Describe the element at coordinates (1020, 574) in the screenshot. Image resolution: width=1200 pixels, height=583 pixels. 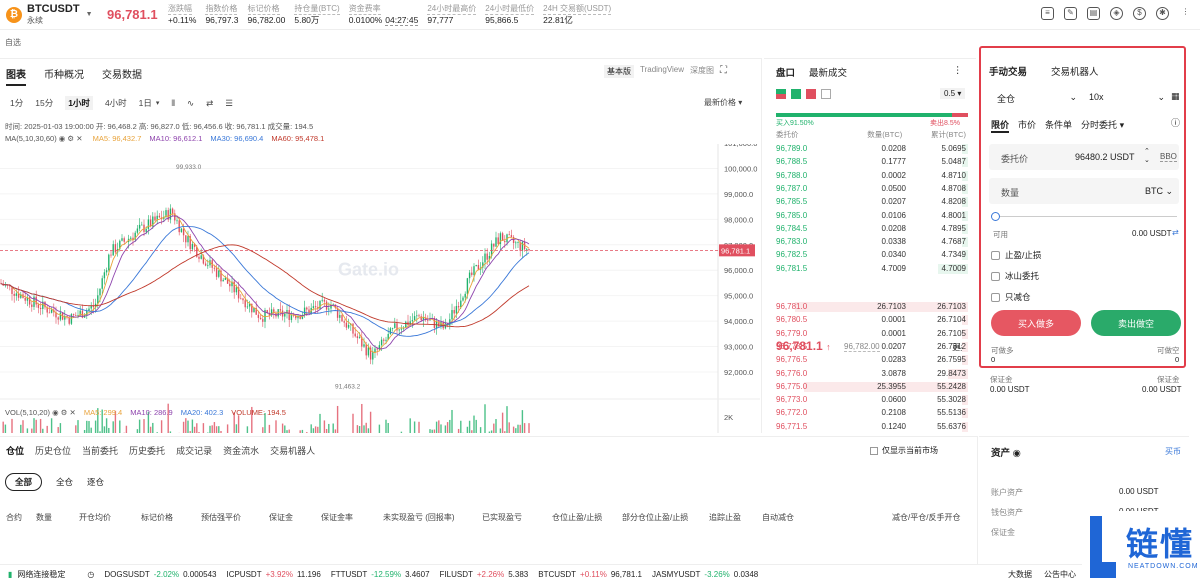
I see `big-data-link: 大数据` at that location.